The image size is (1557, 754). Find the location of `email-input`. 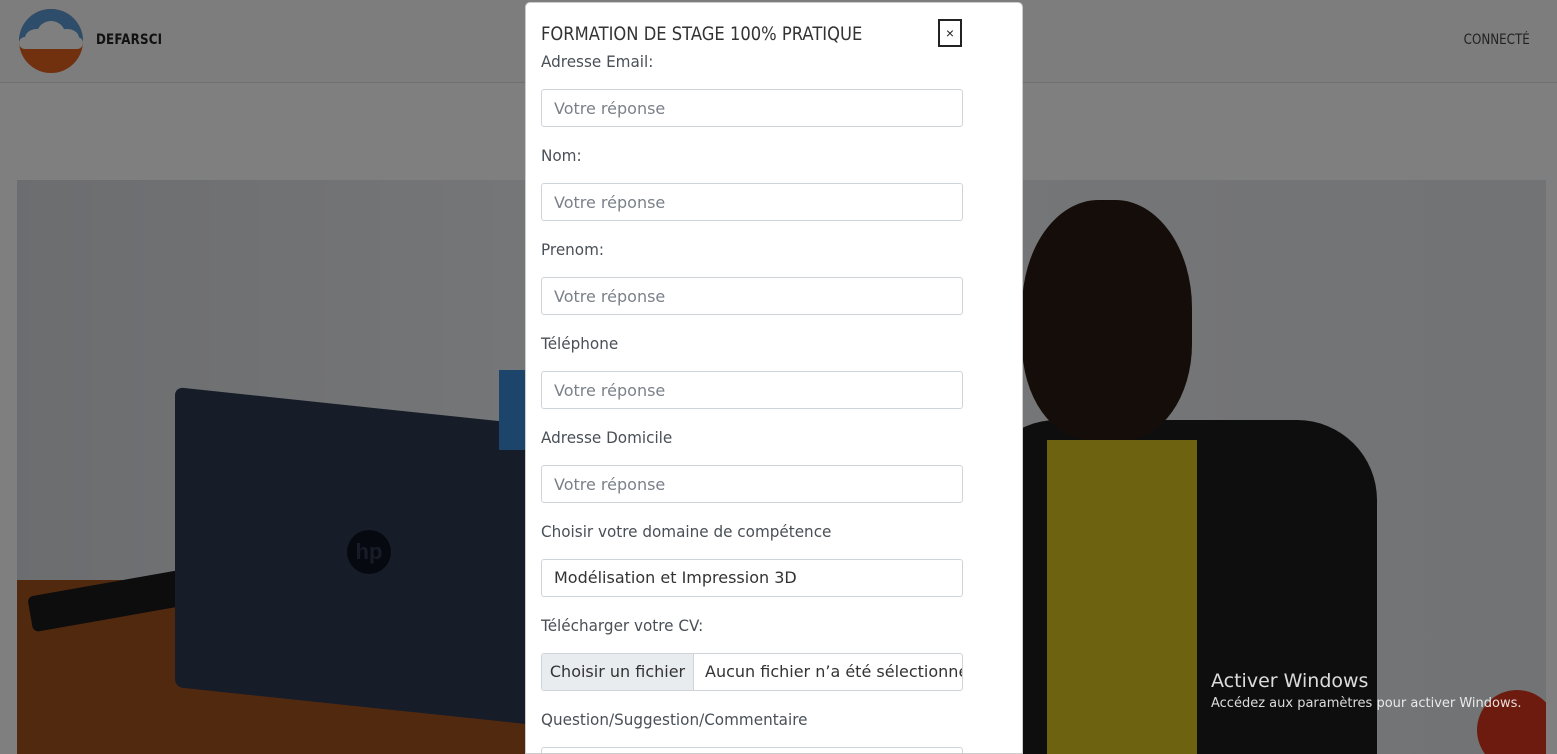

email-input is located at coordinates (752, 108).